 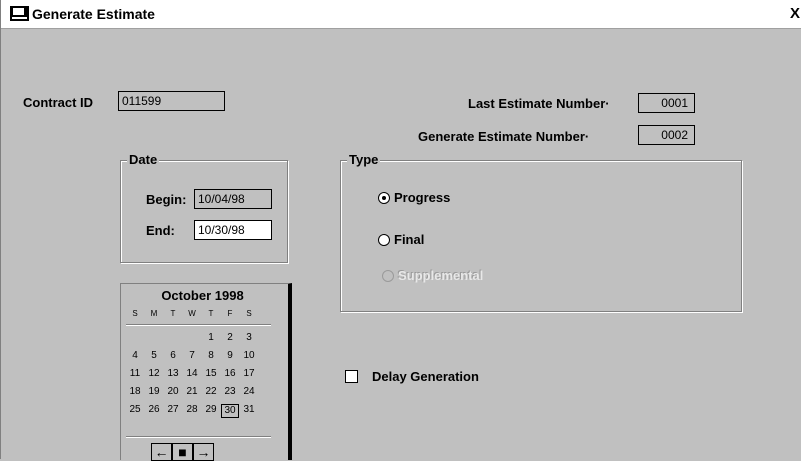 What do you see at coordinates (173, 356) in the screenshot?
I see `calendar-day: 6` at bounding box center [173, 356].